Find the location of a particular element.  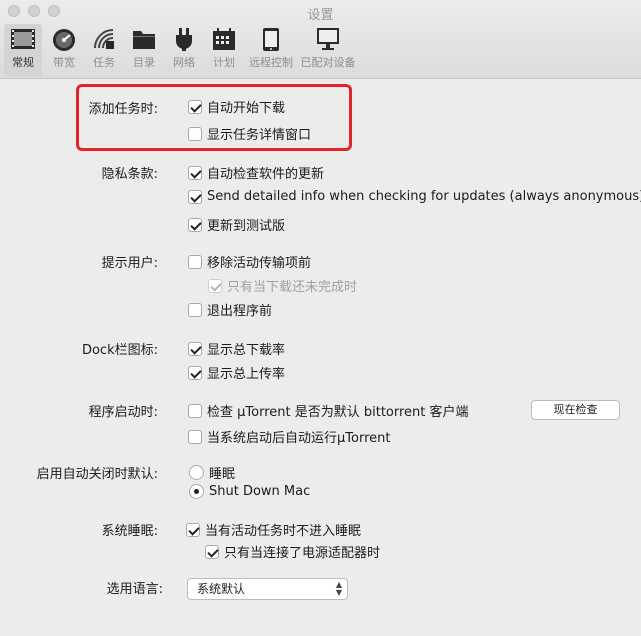

before-quit-checkbox is located at coordinates (195, 309).